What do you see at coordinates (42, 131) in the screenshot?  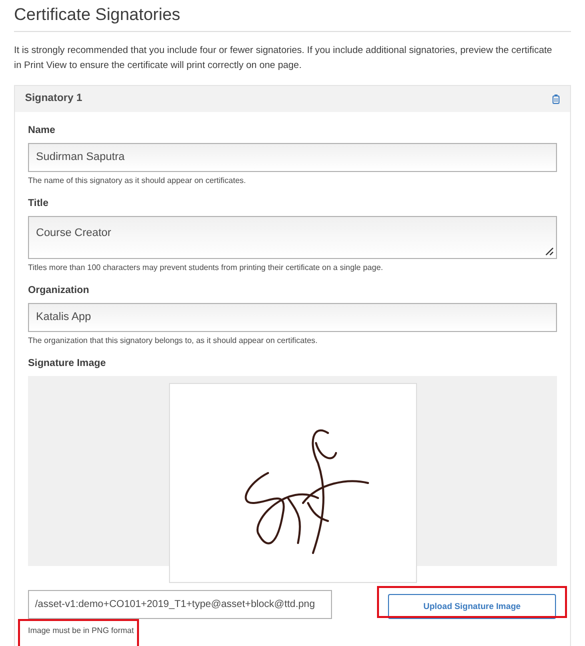 I see `field-label: Name` at bounding box center [42, 131].